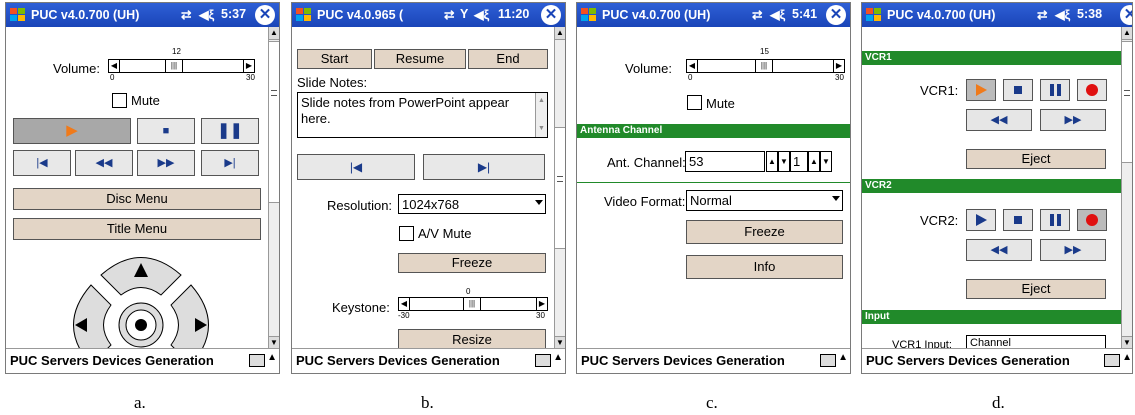  What do you see at coordinates (541, 115) in the screenshot?
I see `notes-scrollbar: ▲ ▼` at bounding box center [541, 115].